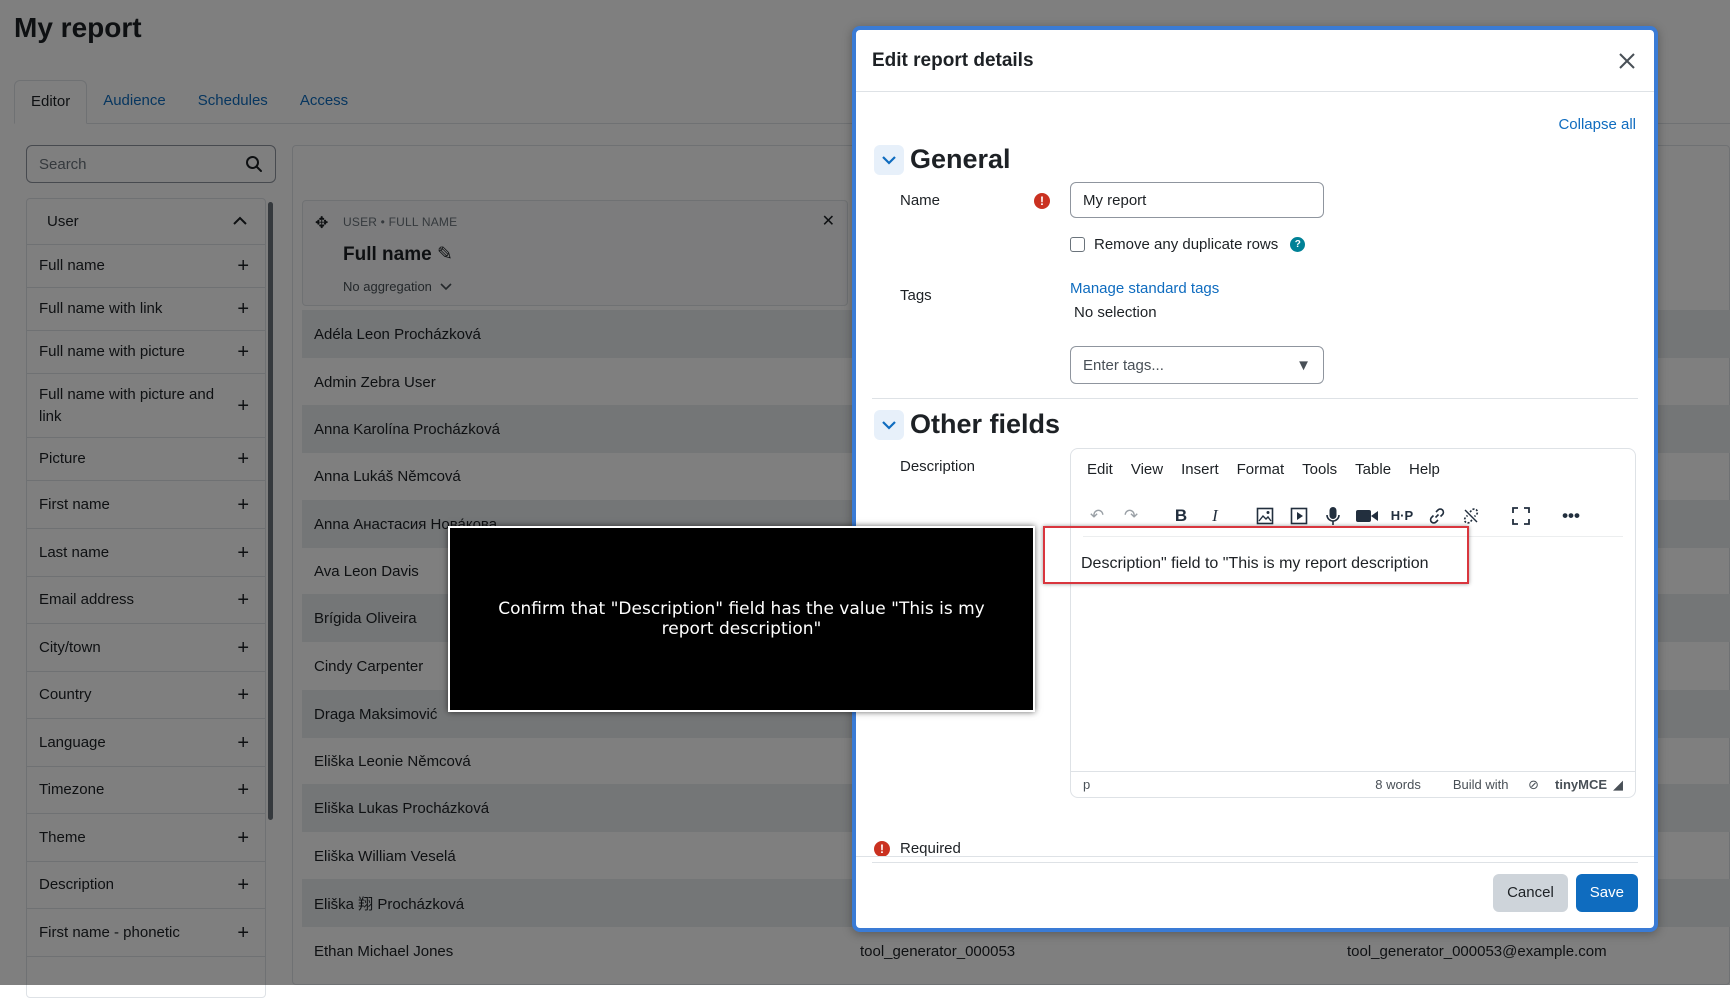  Describe the element at coordinates (938, 466) in the screenshot. I see `description-label: Description` at that location.